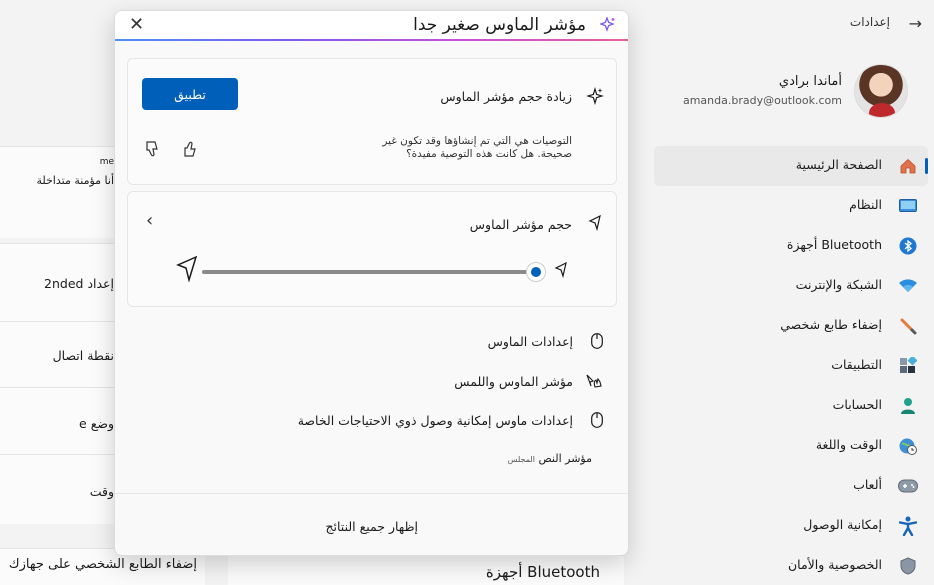 This screenshot has height=585, width=934. What do you see at coordinates (136, 24) in the screenshot?
I see `close-icon: ✕` at bounding box center [136, 24].